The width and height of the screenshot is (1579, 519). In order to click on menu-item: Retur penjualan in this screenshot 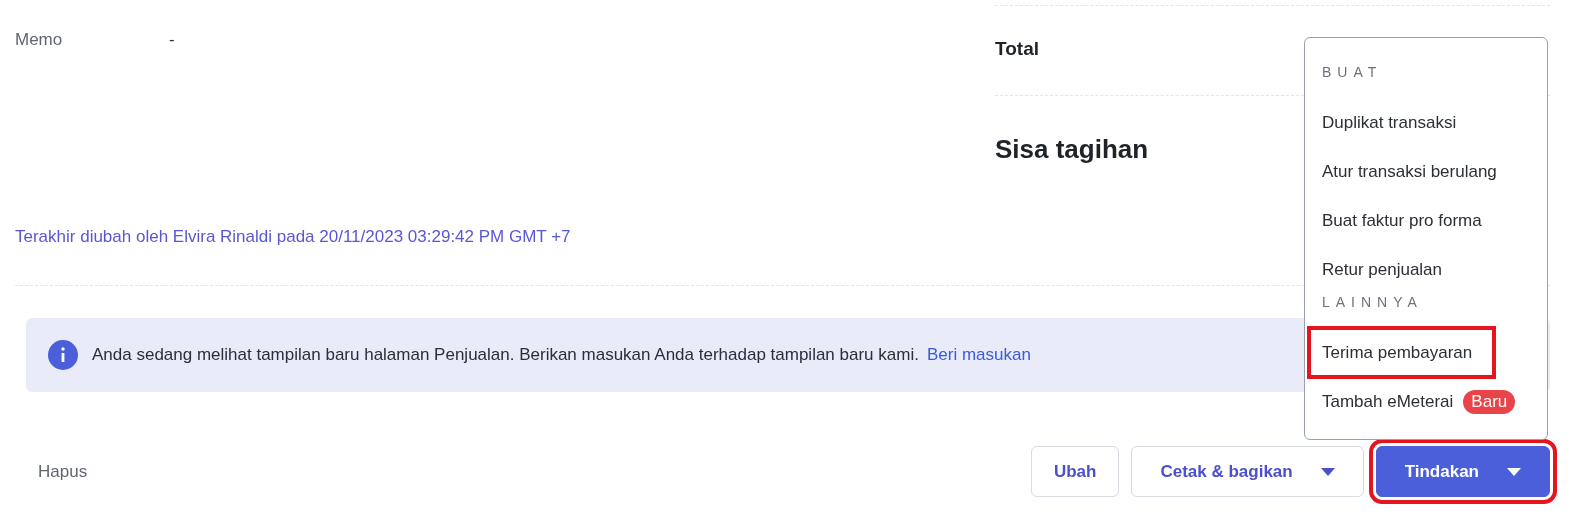, I will do `click(1387, 269)`.